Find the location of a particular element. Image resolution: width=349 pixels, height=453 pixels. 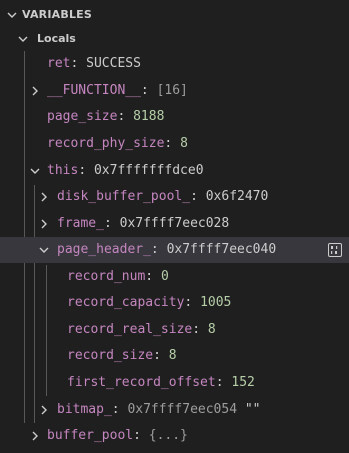

variable-value: [16] is located at coordinates (172, 90).